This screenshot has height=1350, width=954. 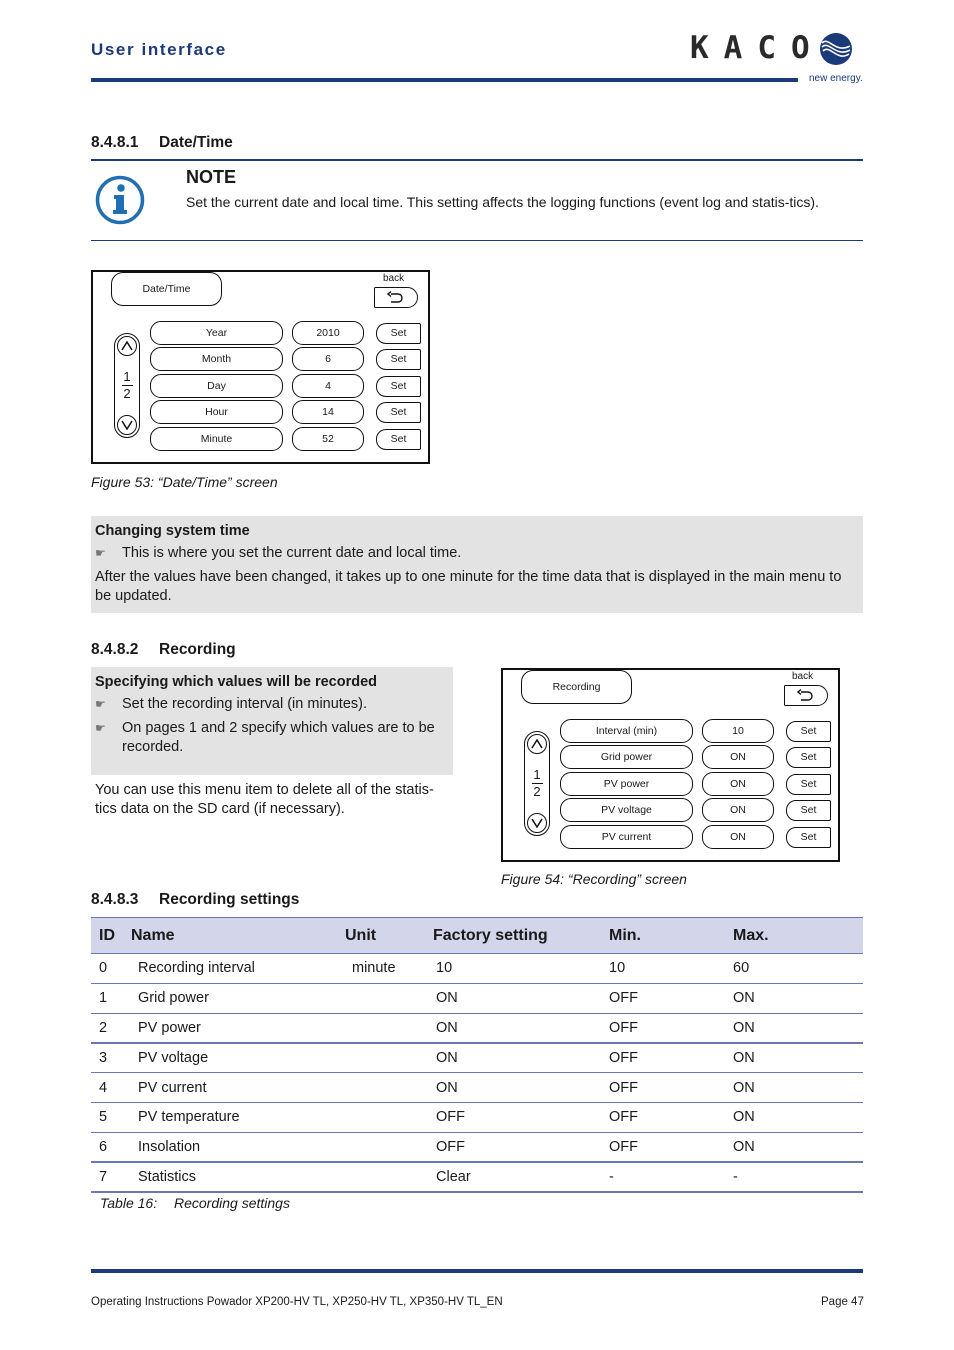 What do you see at coordinates (172, 531) in the screenshot?
I see `instruction-title: Changing system time` at bounding box center [172, 531].